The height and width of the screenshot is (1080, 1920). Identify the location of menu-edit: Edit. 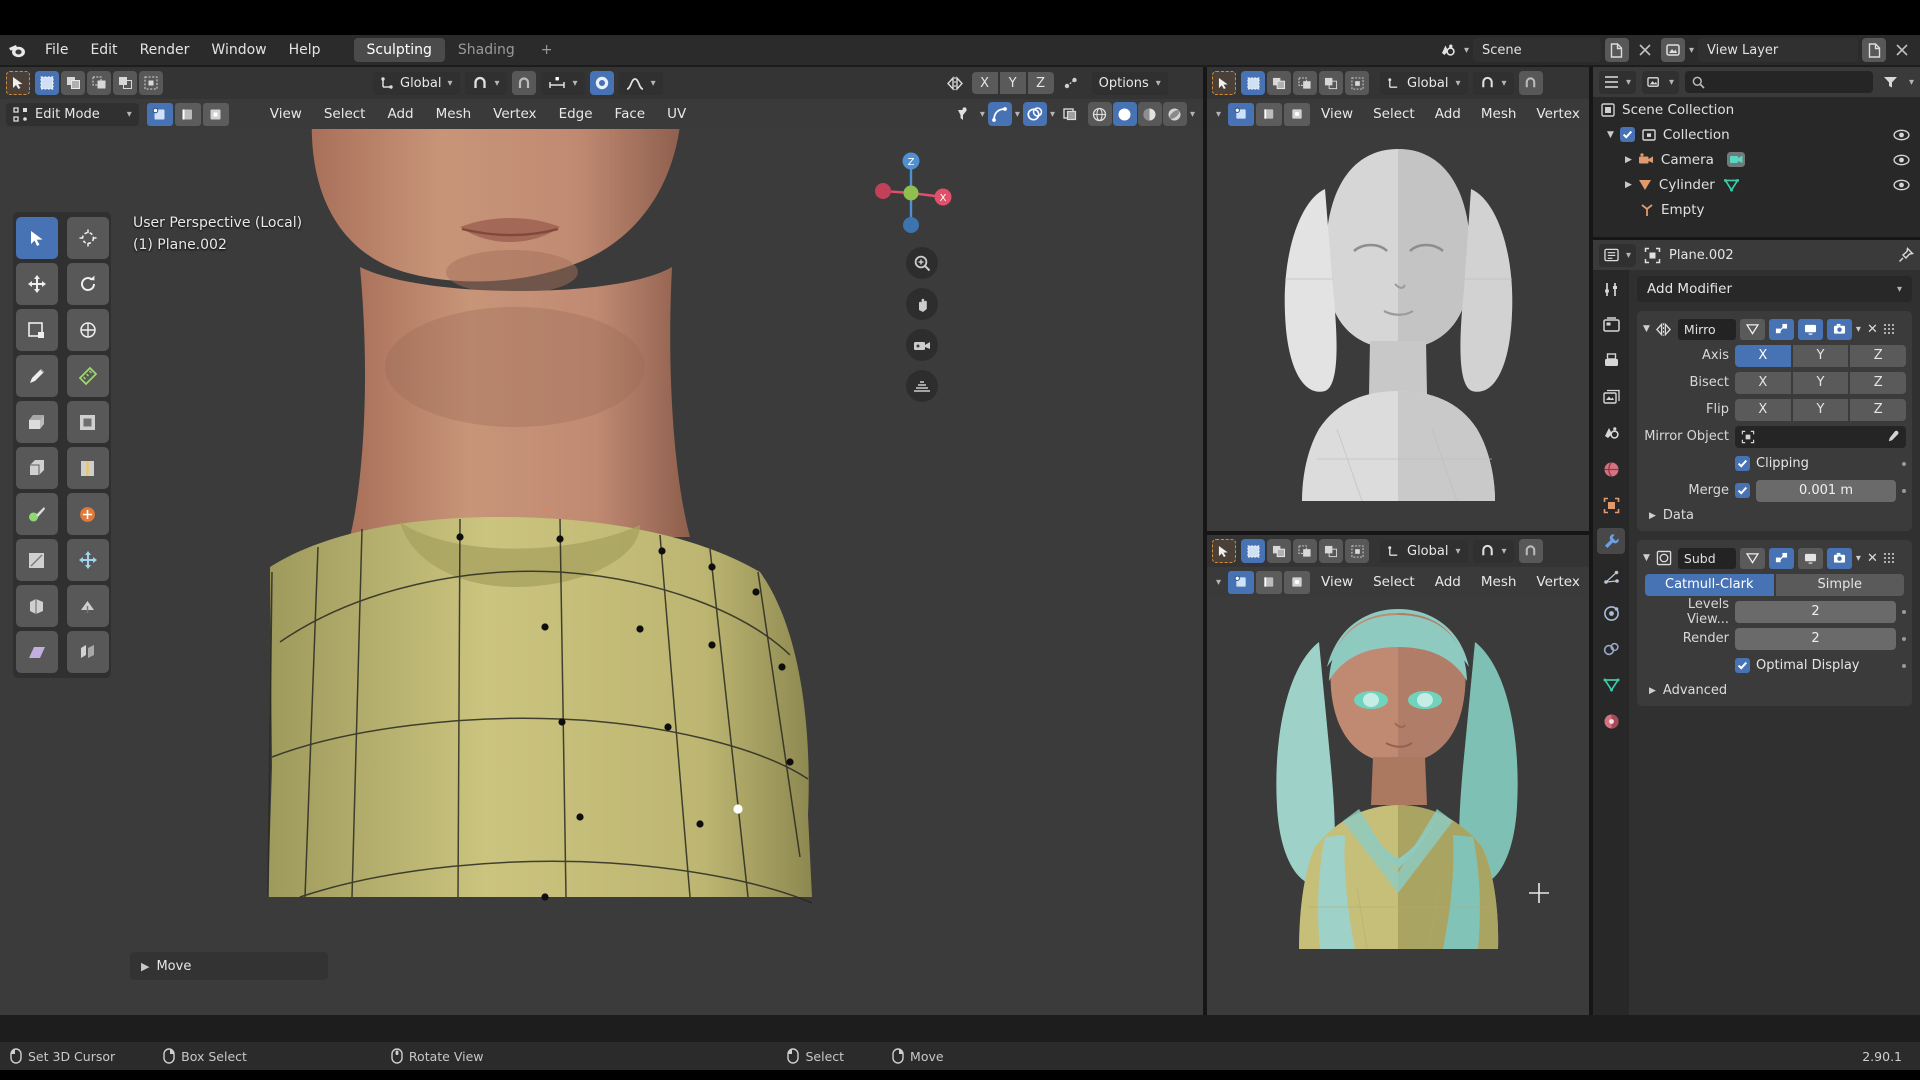
(103, 50).